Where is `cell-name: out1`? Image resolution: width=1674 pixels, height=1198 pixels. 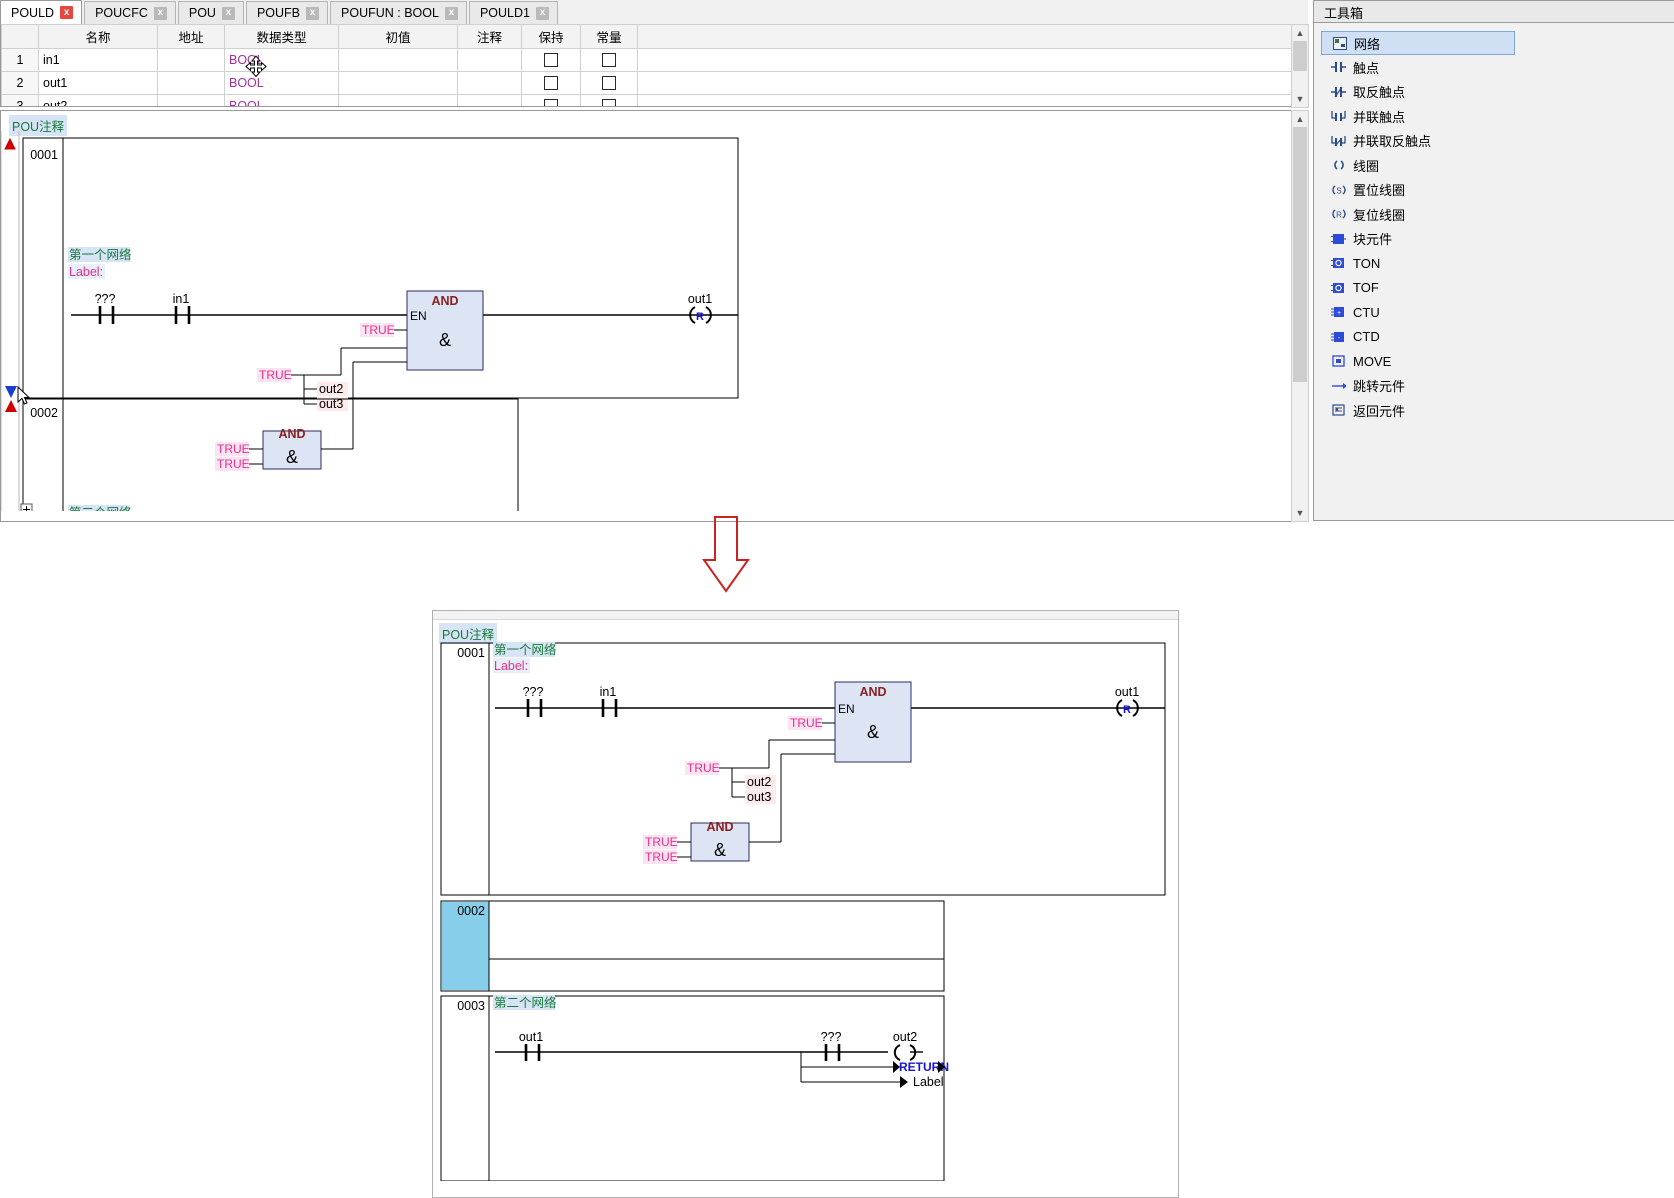 cell-name: out1 is located at coordinates (98, 83).